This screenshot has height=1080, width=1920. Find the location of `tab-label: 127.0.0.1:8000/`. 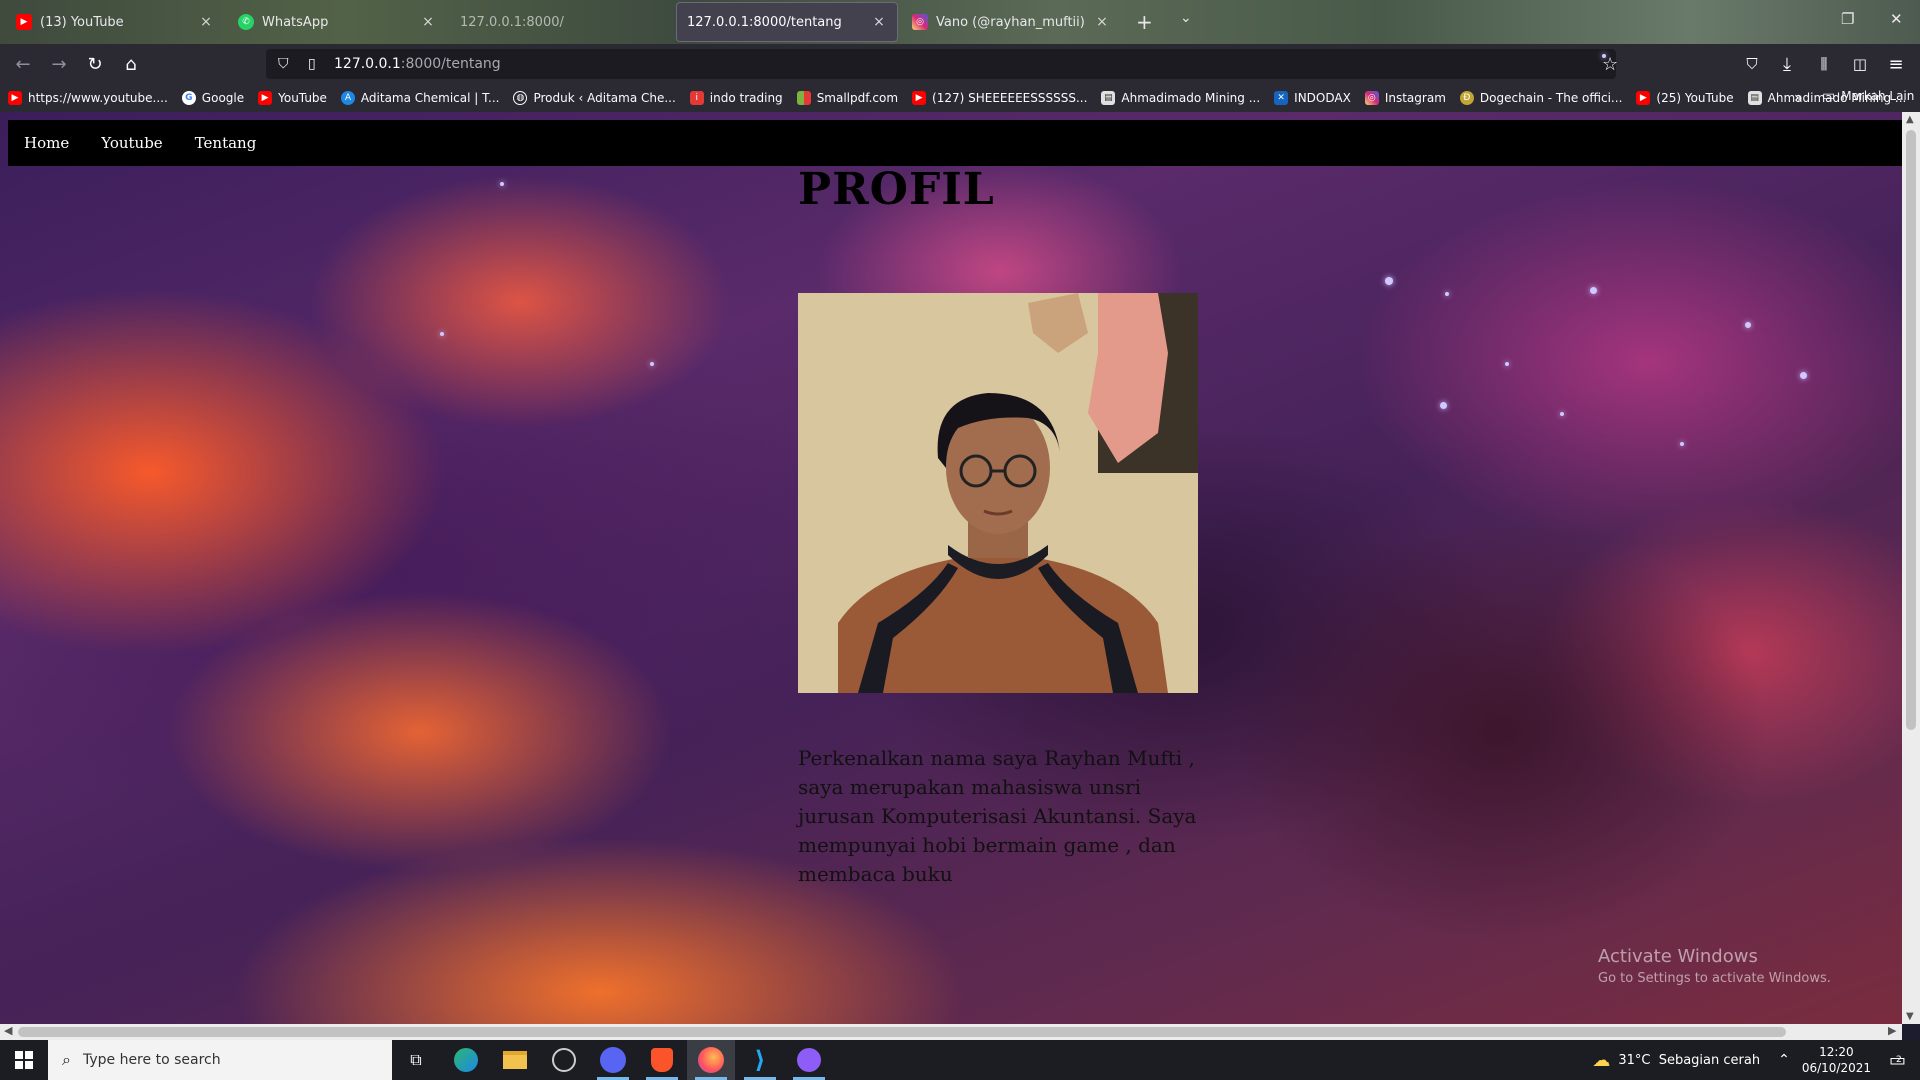

tab-label: 127.0.0.1:8000/ is located at coordinates (512, 22).